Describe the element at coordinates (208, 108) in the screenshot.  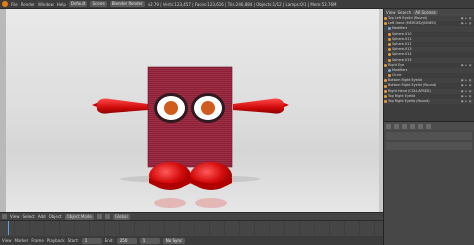
I see `right-eye` at that location.